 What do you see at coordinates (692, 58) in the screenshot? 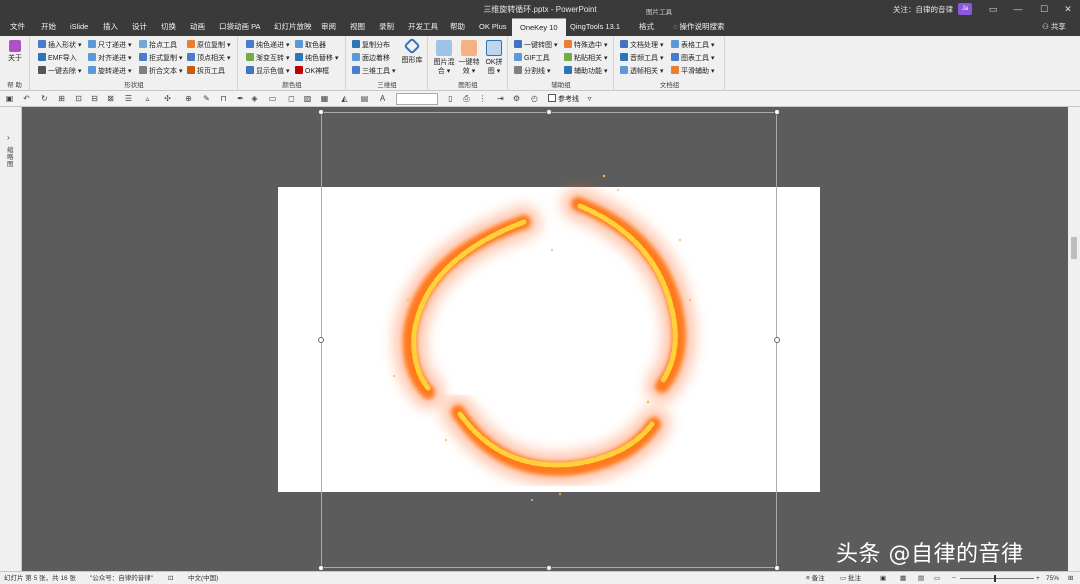
I see `chart-tools-button: 图表工具 ▾` at bounding box center [692, 58].